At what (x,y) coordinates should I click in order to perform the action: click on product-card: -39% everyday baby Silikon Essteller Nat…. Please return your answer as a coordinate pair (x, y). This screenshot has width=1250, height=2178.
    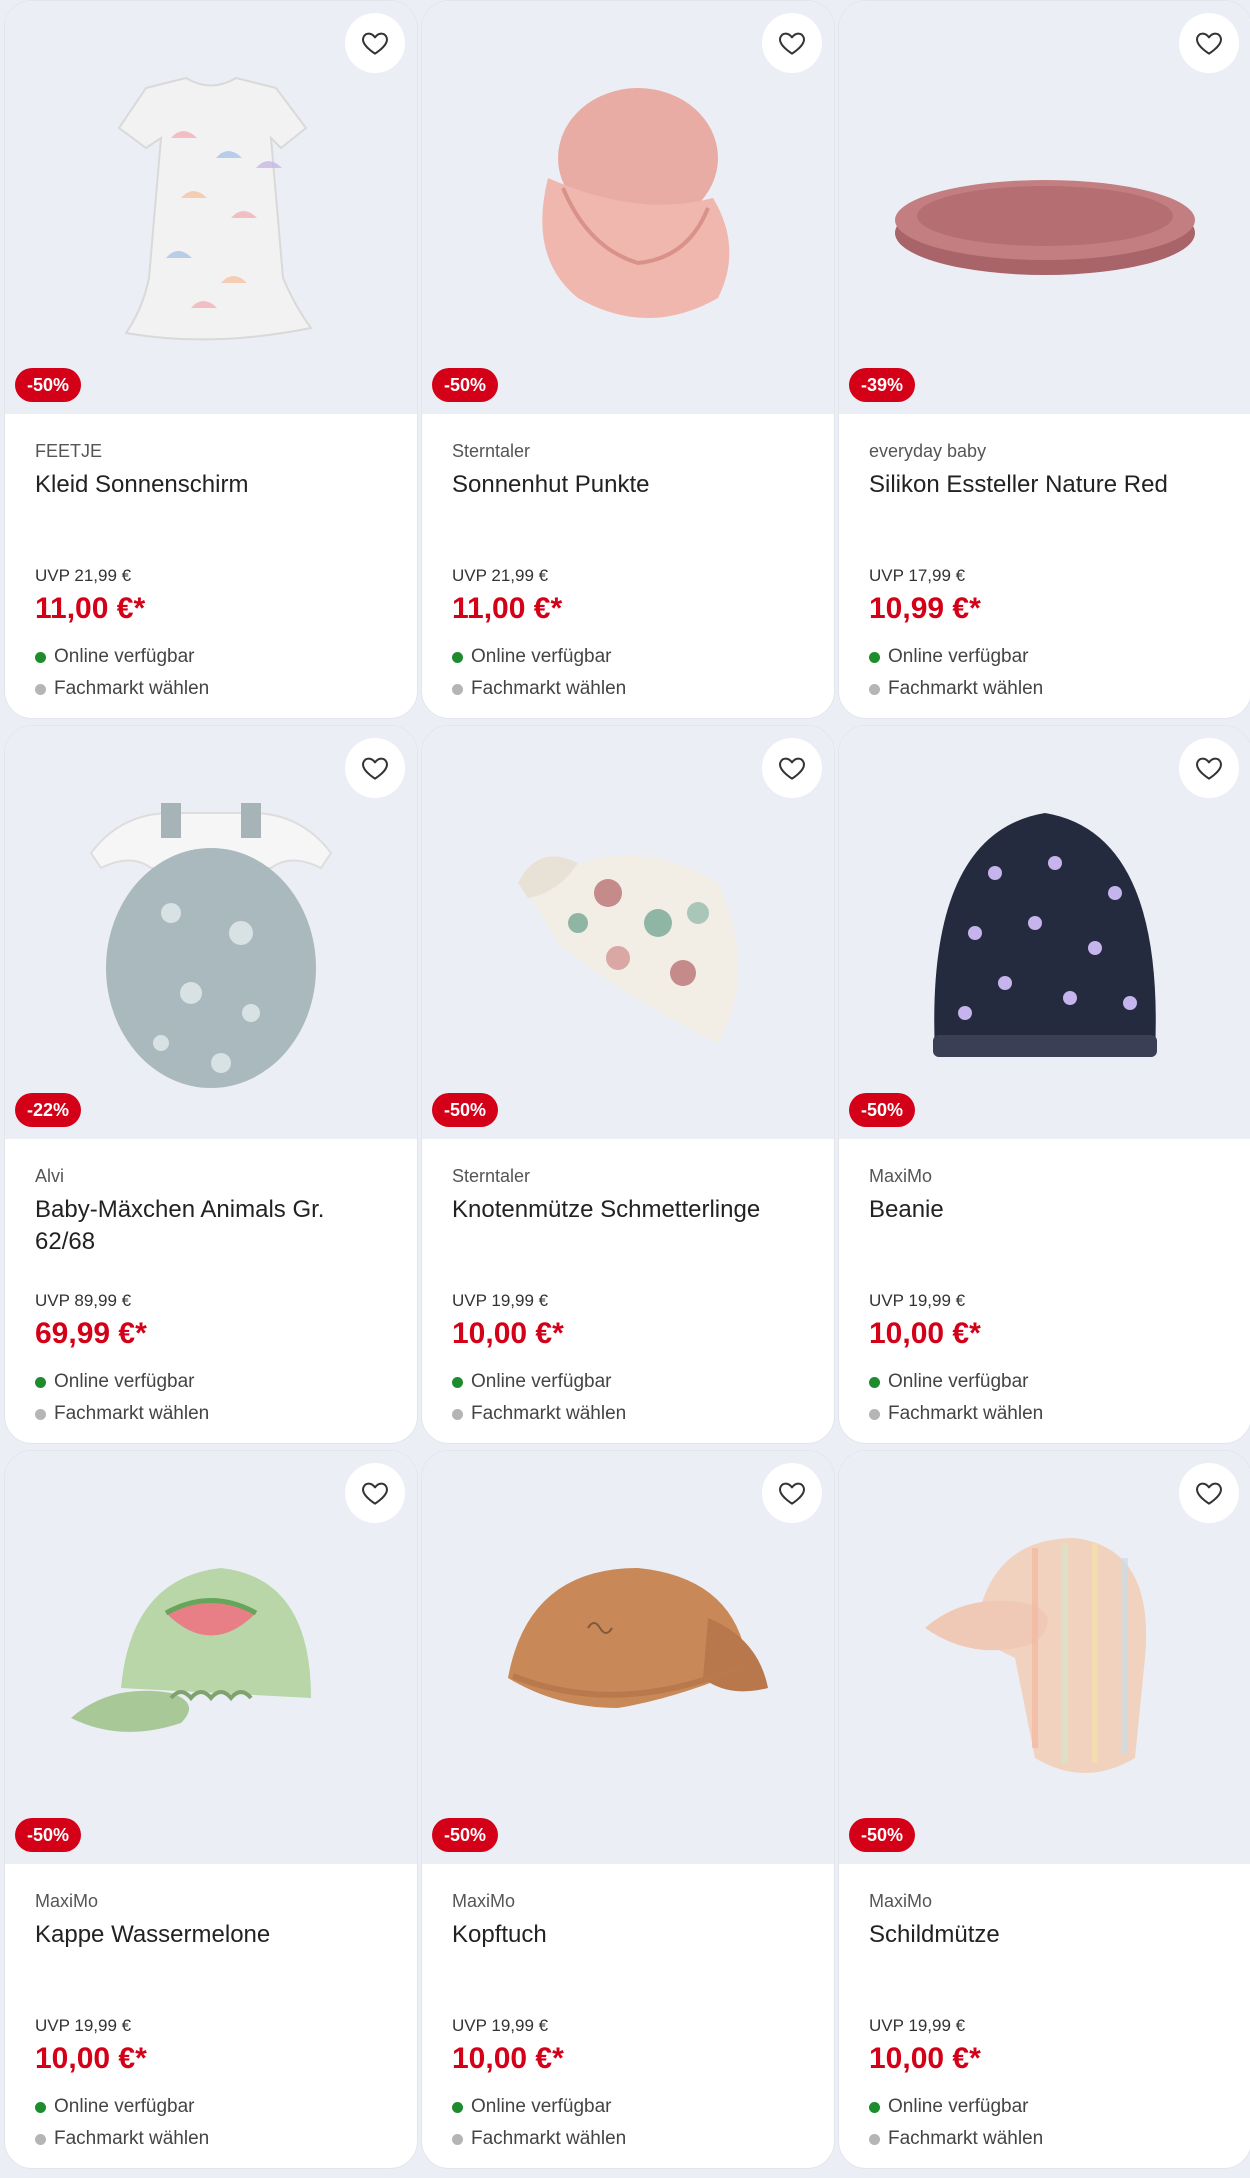
    Looking at the image, I should click on (1044, 359).